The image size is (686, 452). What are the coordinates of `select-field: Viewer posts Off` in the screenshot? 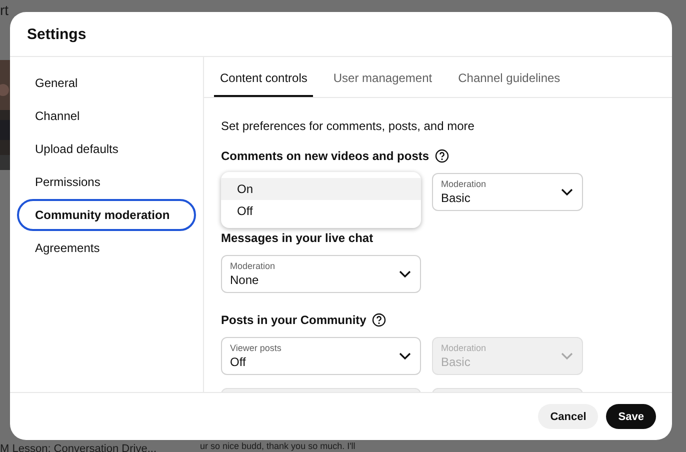 It's located at (321, 356).